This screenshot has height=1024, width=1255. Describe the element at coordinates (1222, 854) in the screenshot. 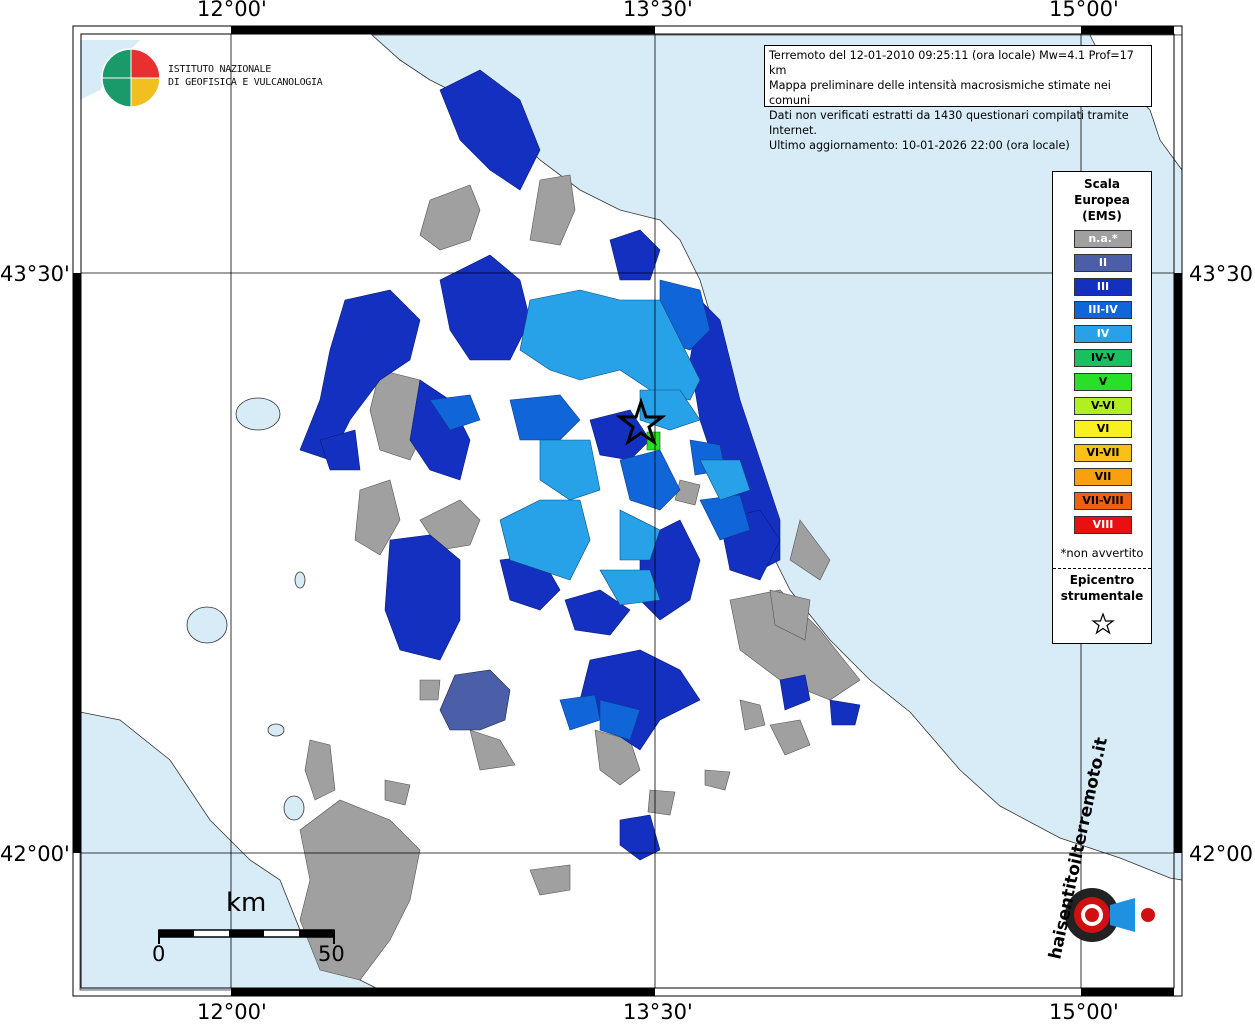

I see `right-label-42: 42°00'` at that location.